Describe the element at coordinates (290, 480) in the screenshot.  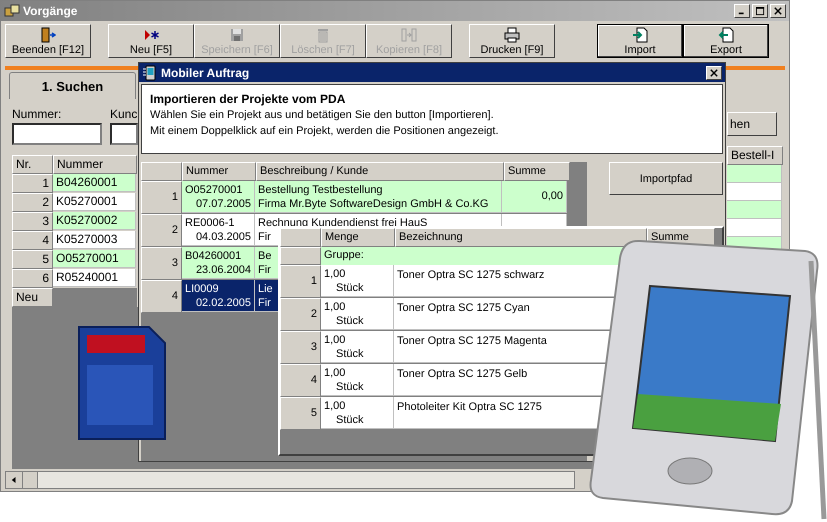
I see `horizontal-scrollbar` at that location.